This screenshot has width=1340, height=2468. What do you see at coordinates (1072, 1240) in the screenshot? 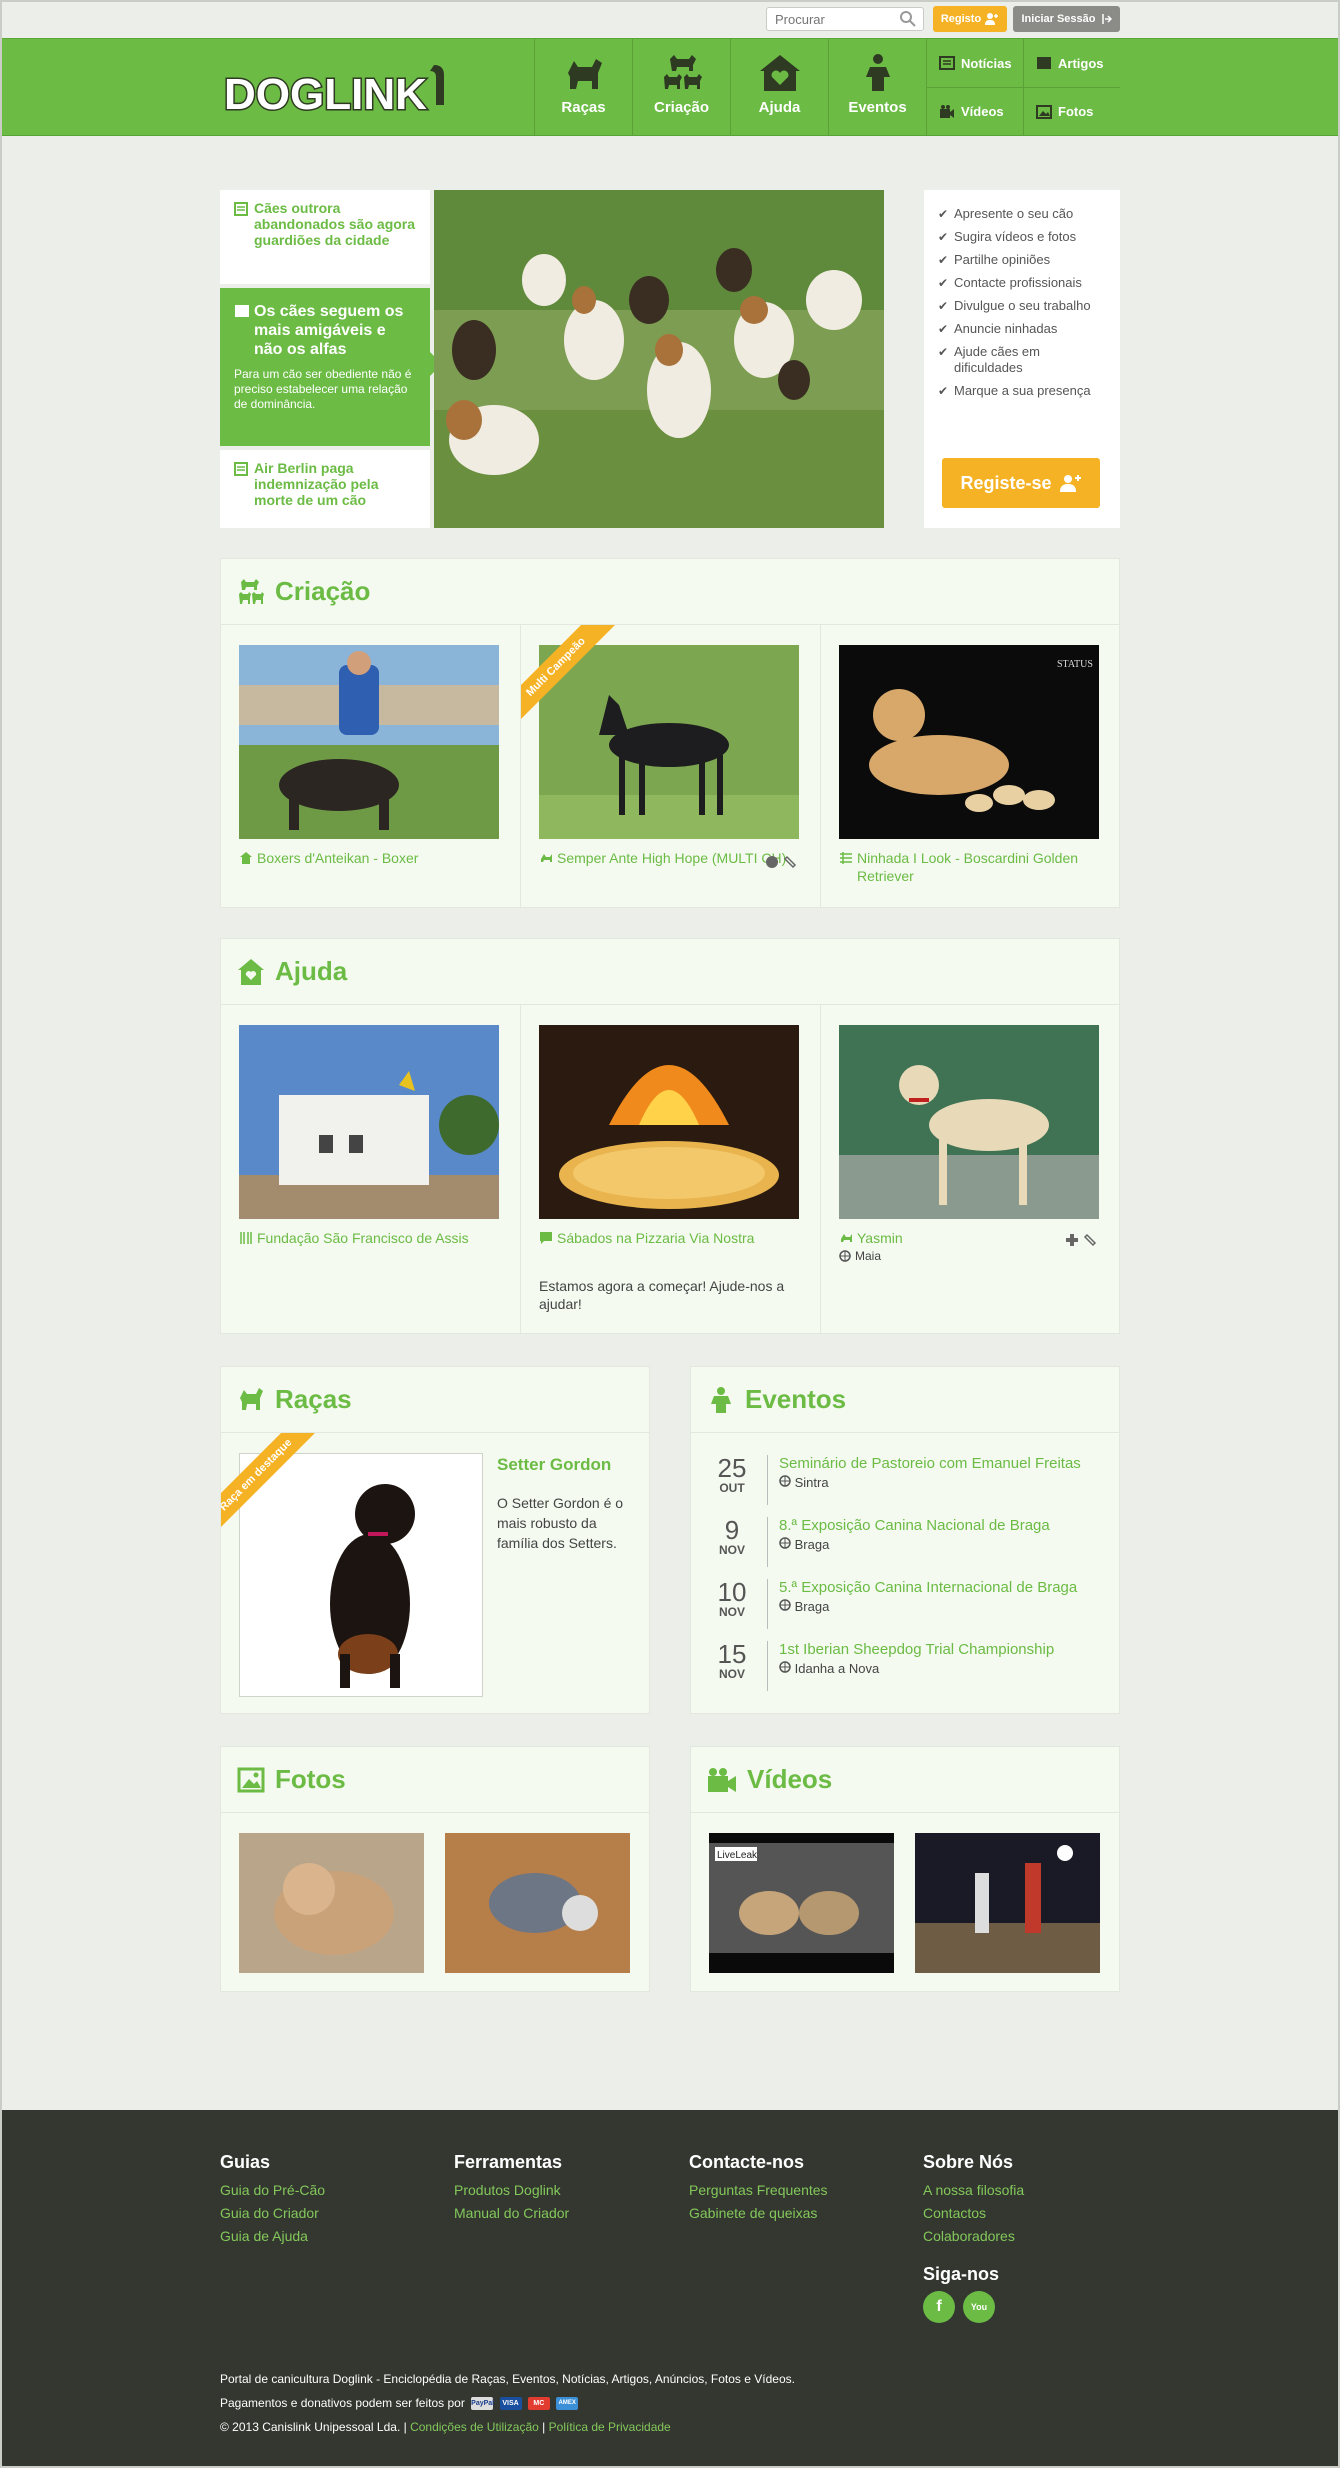
I see `medical-icon` at bounding box center [1072, 1240].